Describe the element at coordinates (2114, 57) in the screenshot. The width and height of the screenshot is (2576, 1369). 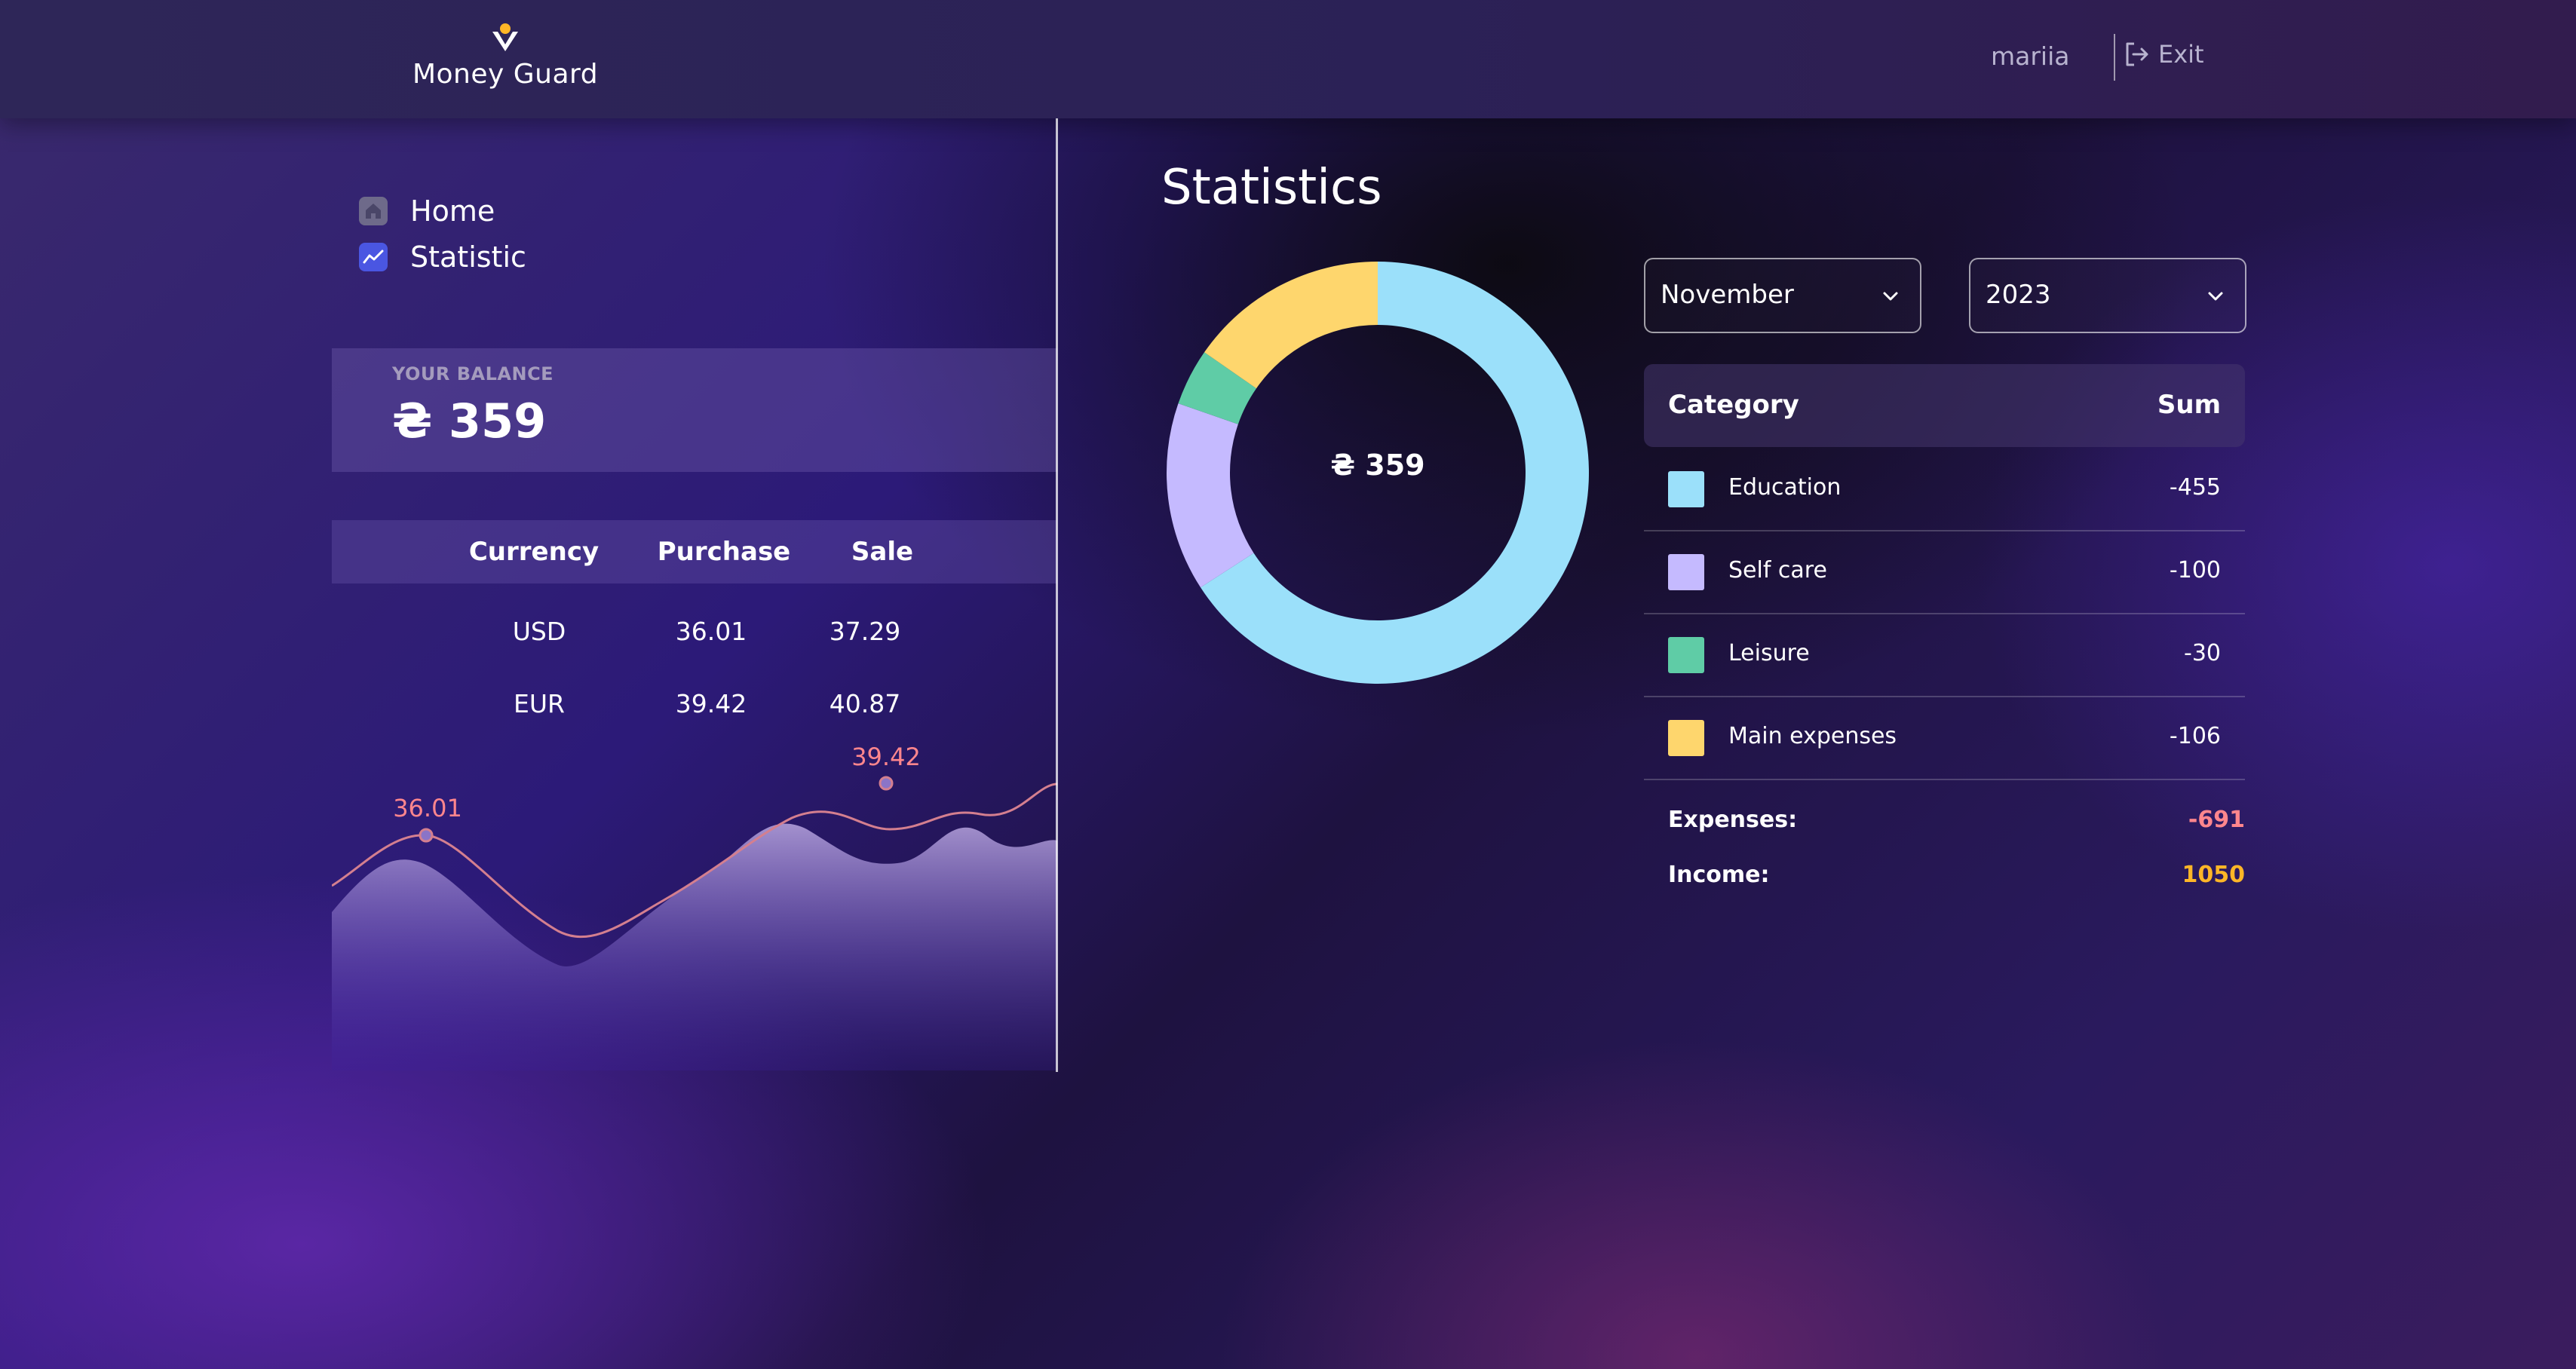
I see `header-divider` at that location.